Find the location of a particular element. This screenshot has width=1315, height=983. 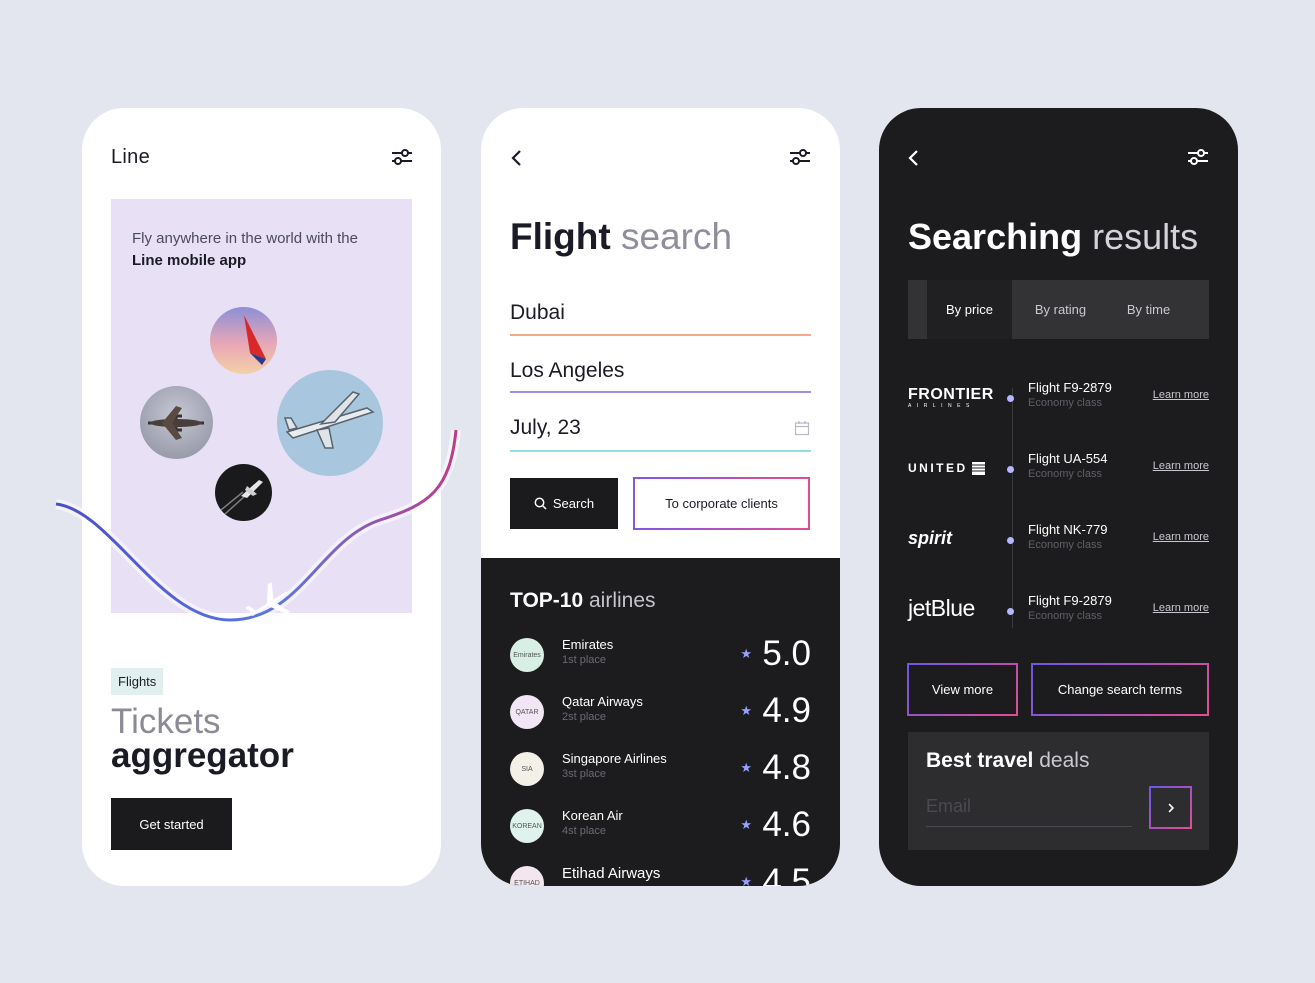

category-tag: Flights is located at coordinates (137, 681).